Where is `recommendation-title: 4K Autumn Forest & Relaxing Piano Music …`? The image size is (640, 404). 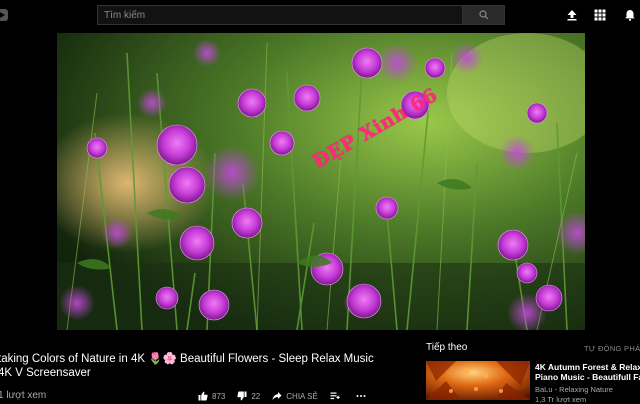 recommendation-title: 4K Autumn Forest & Relaxing Piano Music … is located at coordinates (587, 372).